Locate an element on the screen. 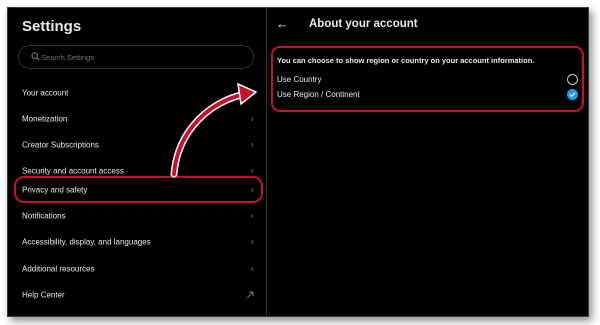 The image size is (600, 325). sidebar-item-label: Your account is located at coordinates (45, 93).